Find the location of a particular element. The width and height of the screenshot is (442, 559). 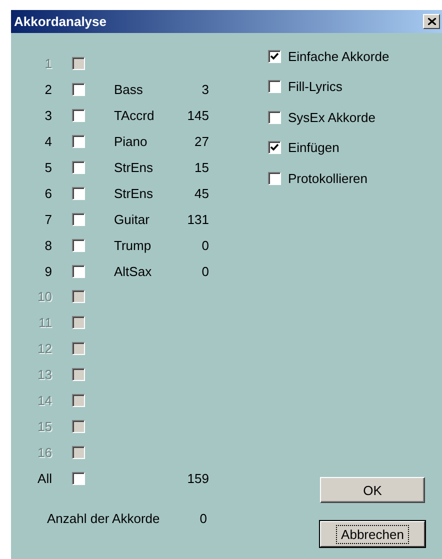

track-number: 8 is located at coordinates (48, 245).